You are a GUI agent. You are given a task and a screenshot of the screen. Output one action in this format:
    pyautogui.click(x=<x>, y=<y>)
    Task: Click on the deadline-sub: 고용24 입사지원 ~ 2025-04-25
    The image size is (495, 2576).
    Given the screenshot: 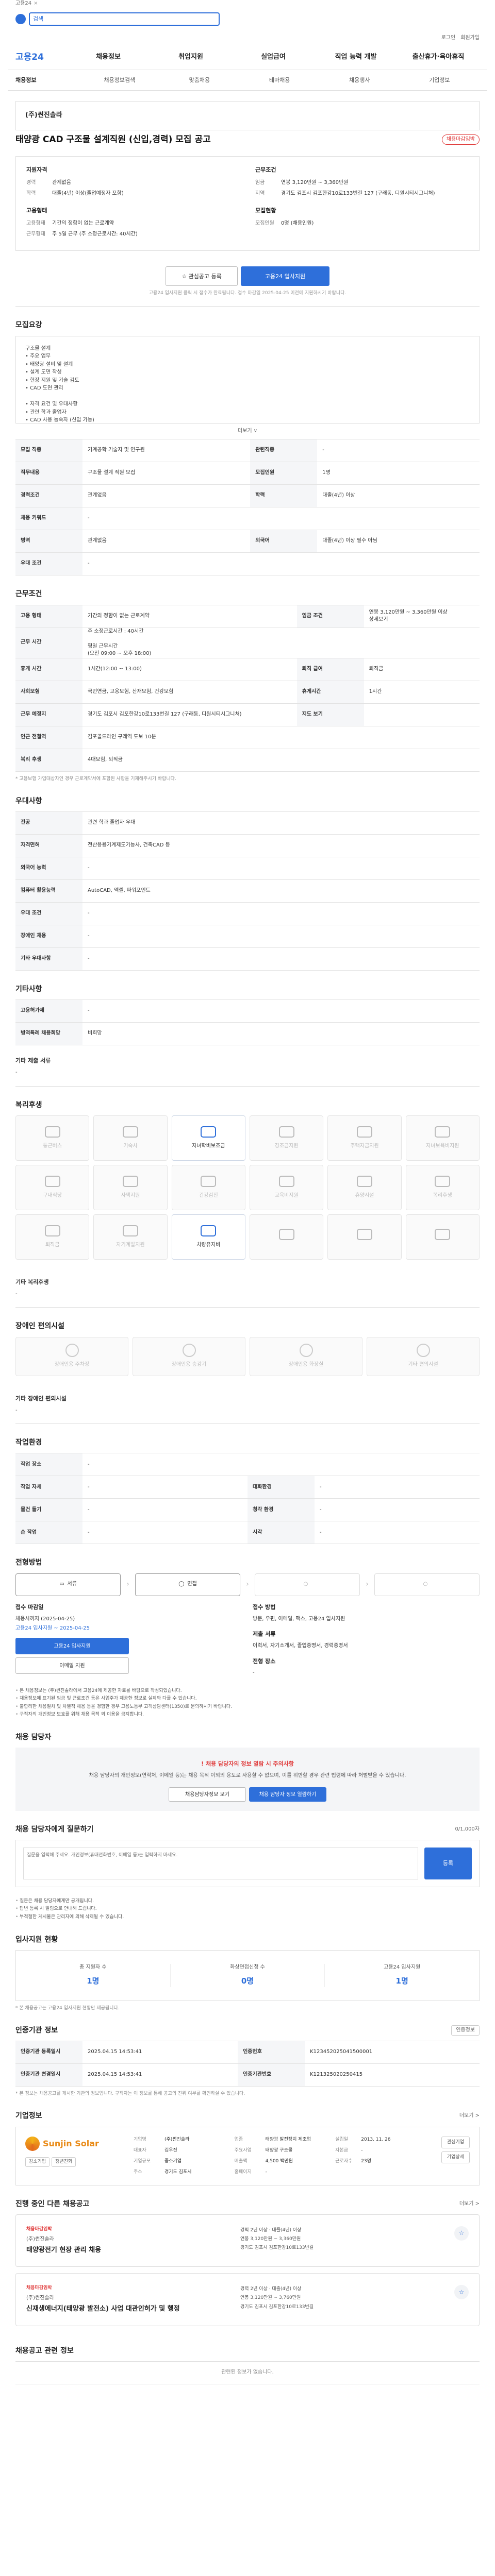 What is the action you would take?
    pyautogui.click(x=53, y=1628)
    